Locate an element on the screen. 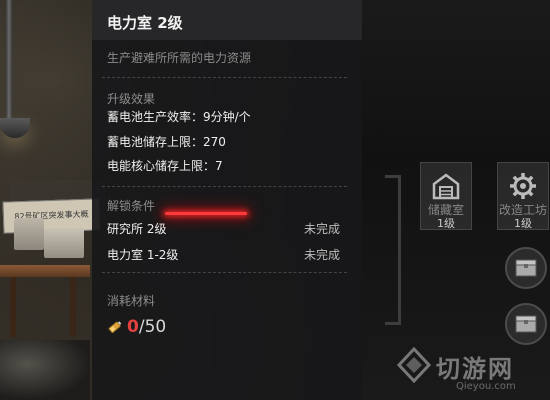 This screenshot has width=550, height=400. material-have-count: 0 is located at coordinates (133, 327).